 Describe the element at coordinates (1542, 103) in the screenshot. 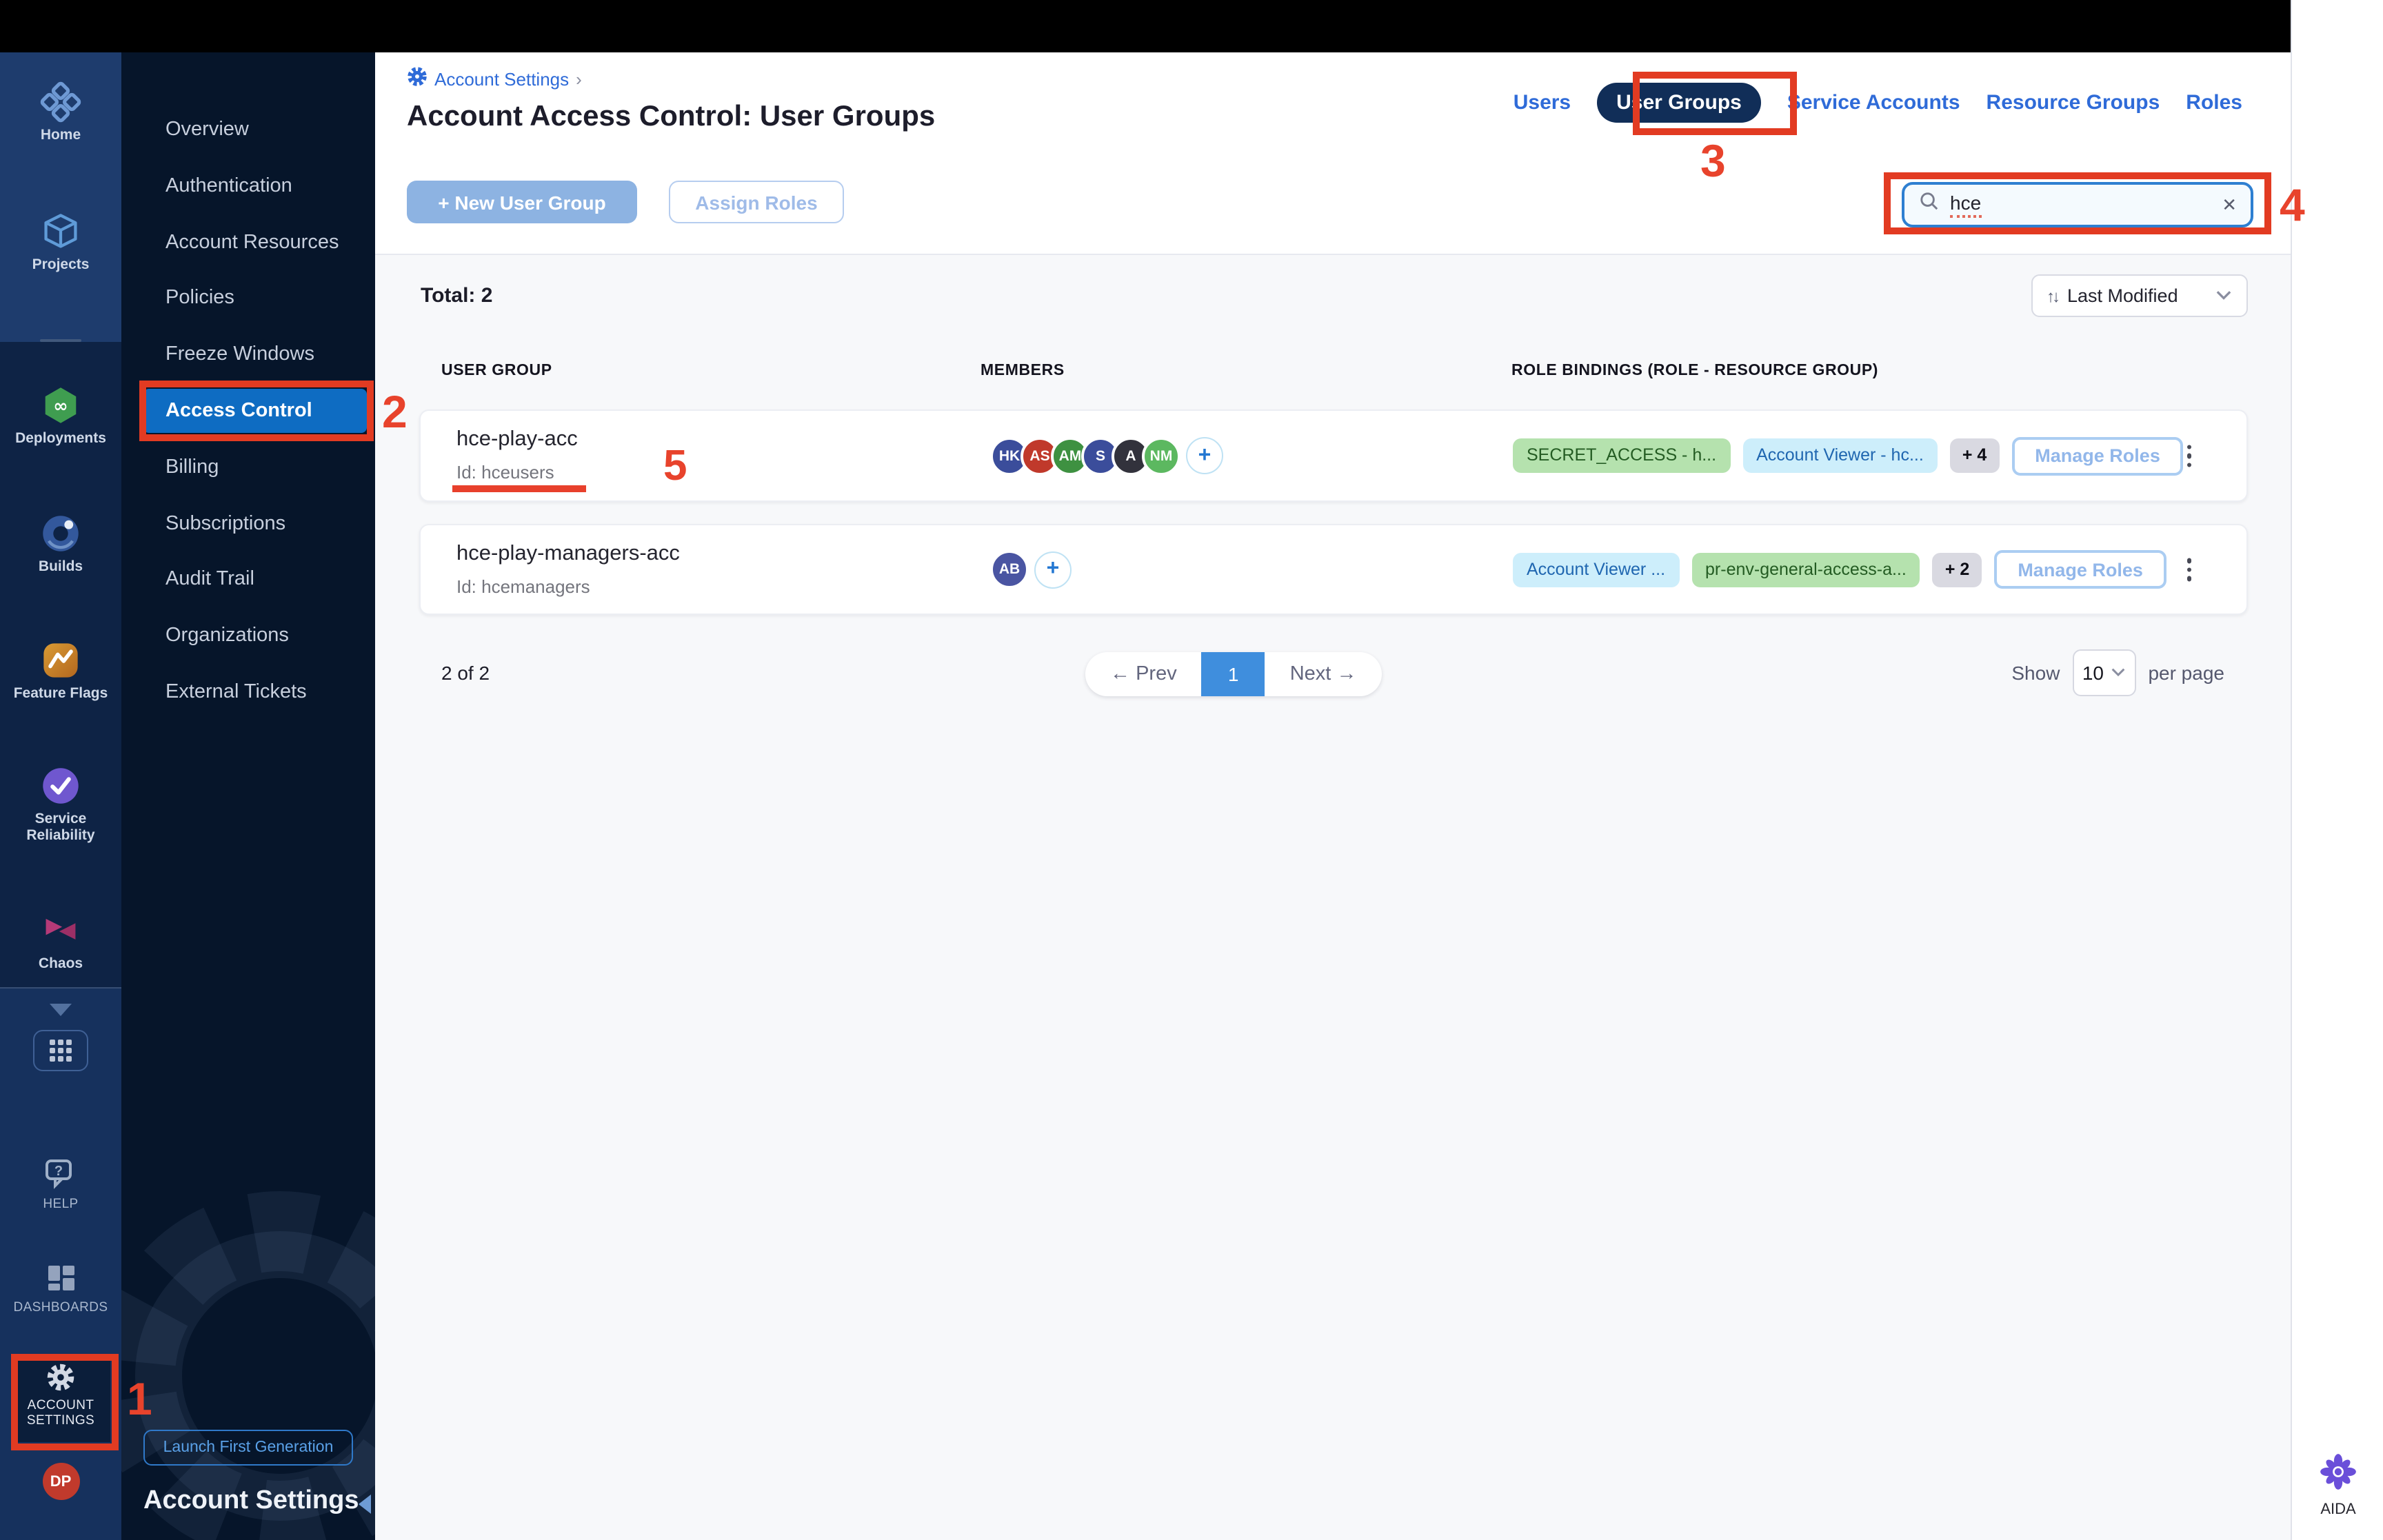

I see `tab-users: Users` at that location.